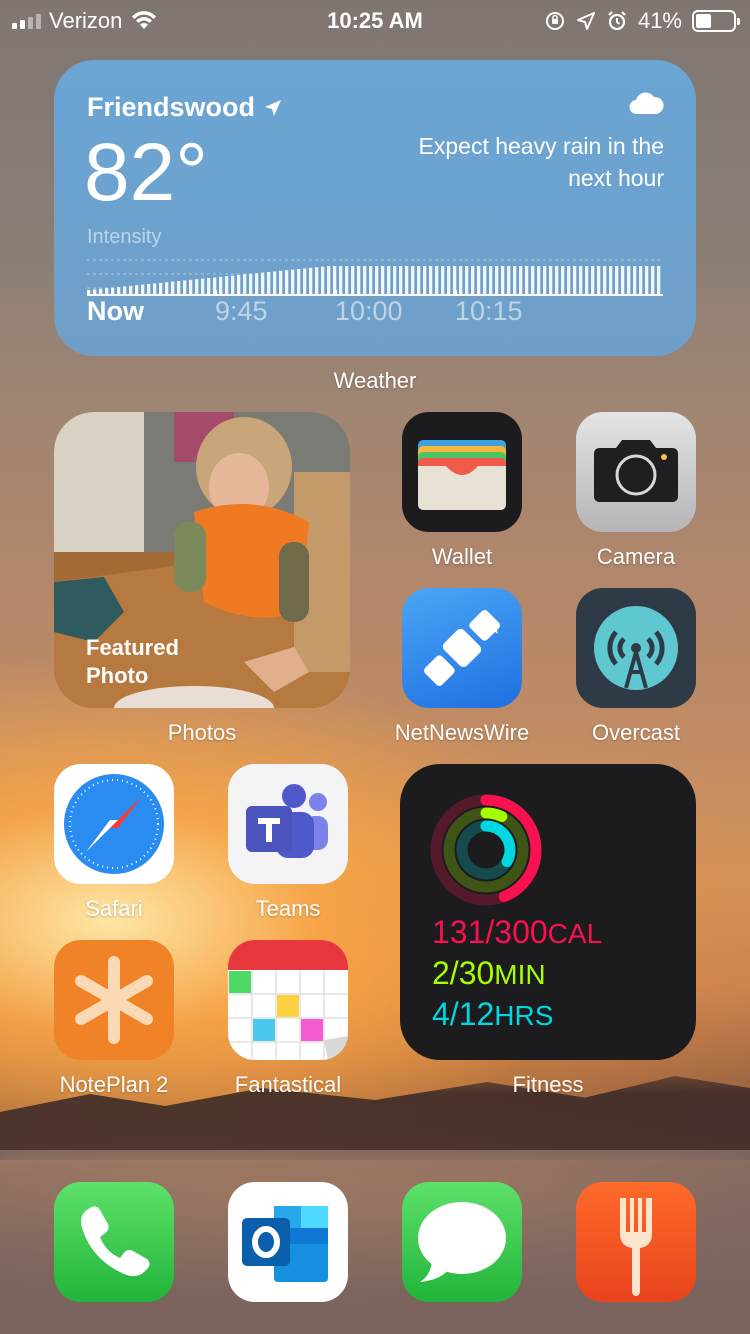 The image size is (750, 1334). I want to click on camera-app-icon, so click(636, 472).